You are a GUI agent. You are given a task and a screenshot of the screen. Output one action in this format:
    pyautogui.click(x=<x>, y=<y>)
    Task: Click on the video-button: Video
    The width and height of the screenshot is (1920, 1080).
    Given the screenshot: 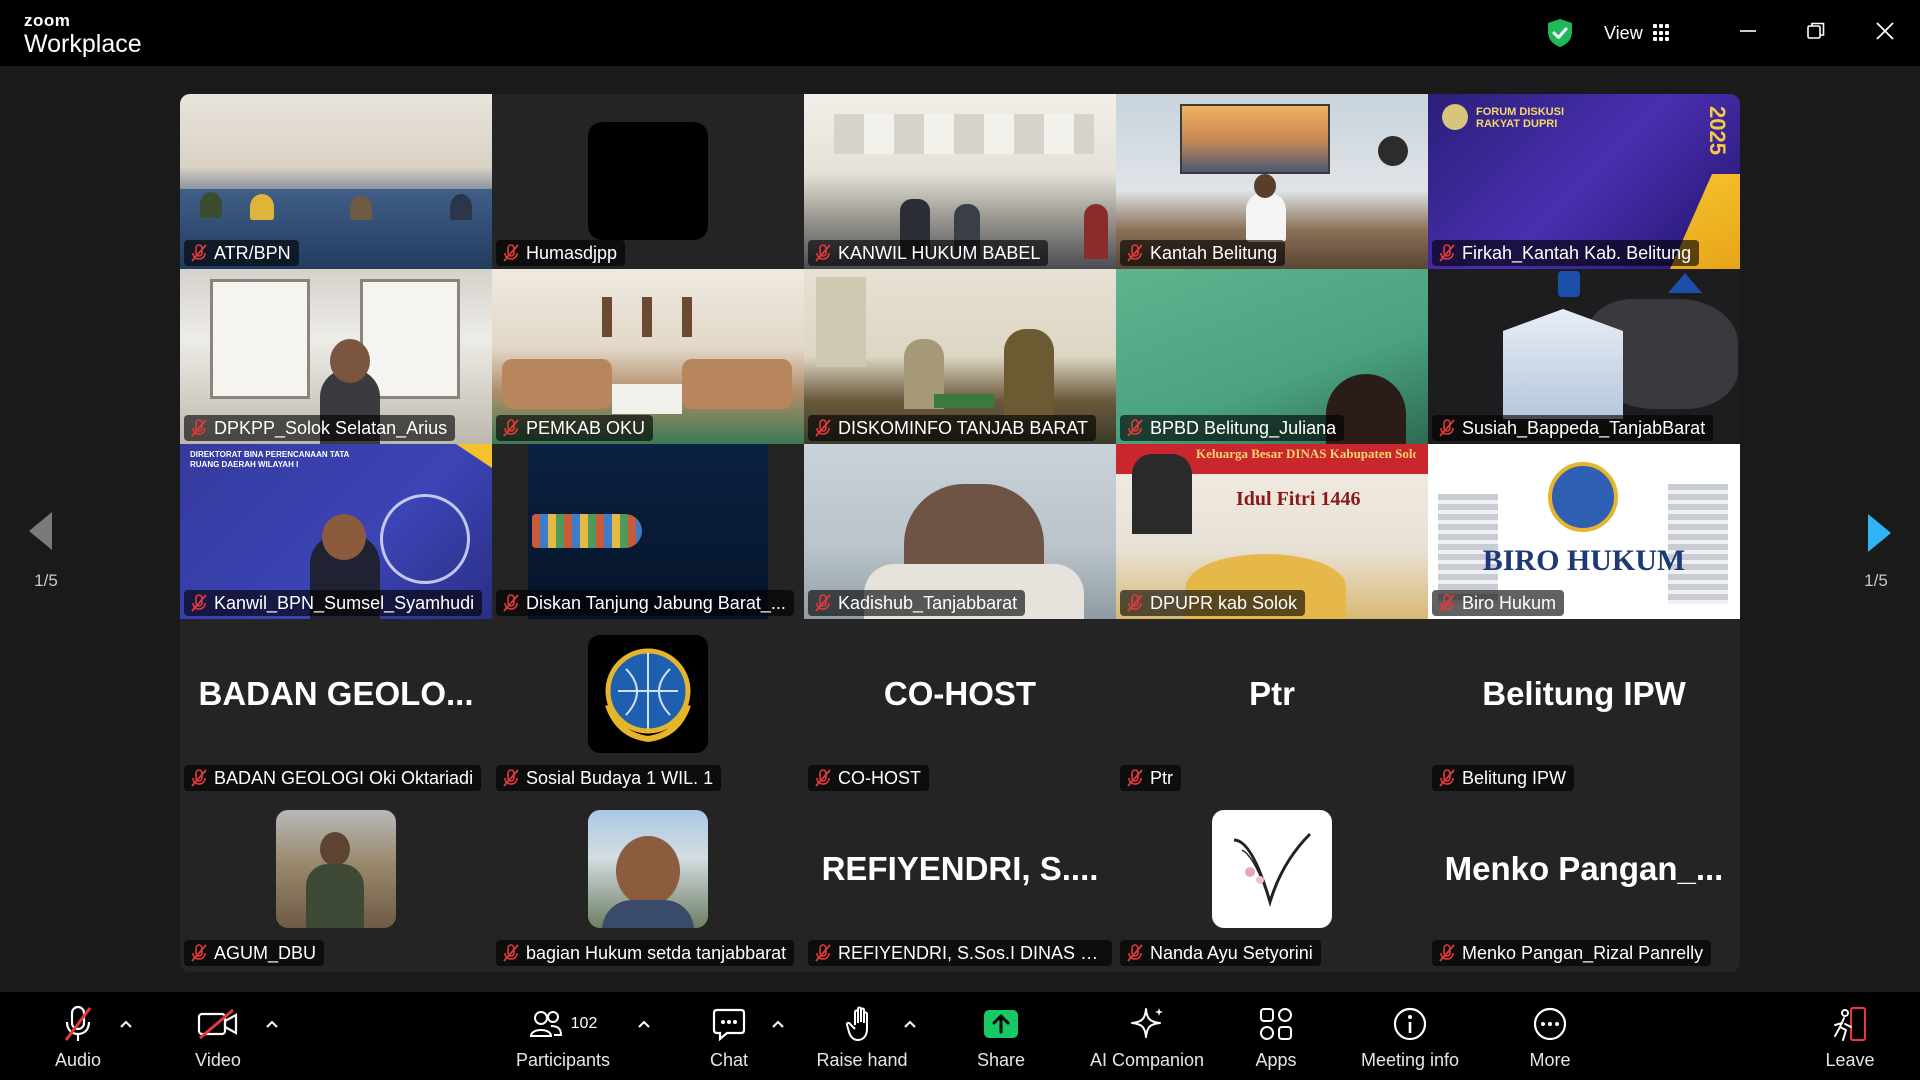 What is the action you would take?
    pyautogui.click(x=218, y=1036)
    